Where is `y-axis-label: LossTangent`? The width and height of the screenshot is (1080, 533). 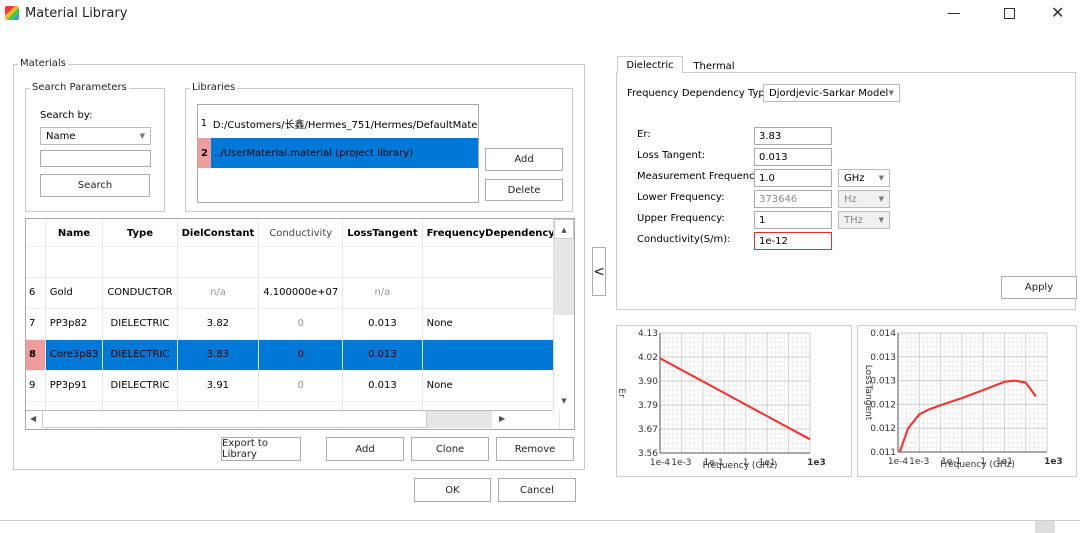
y-axis-label: LossTangent is located at coordinates (868, 393).